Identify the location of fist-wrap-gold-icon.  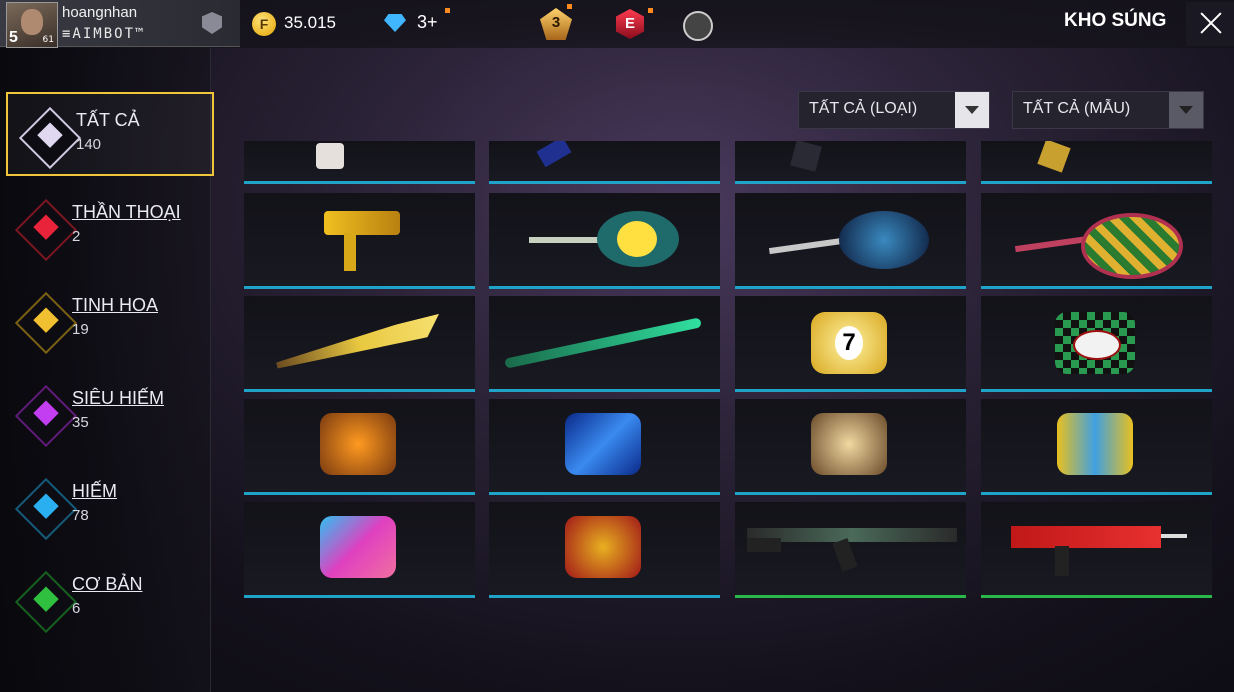
(849, 444).